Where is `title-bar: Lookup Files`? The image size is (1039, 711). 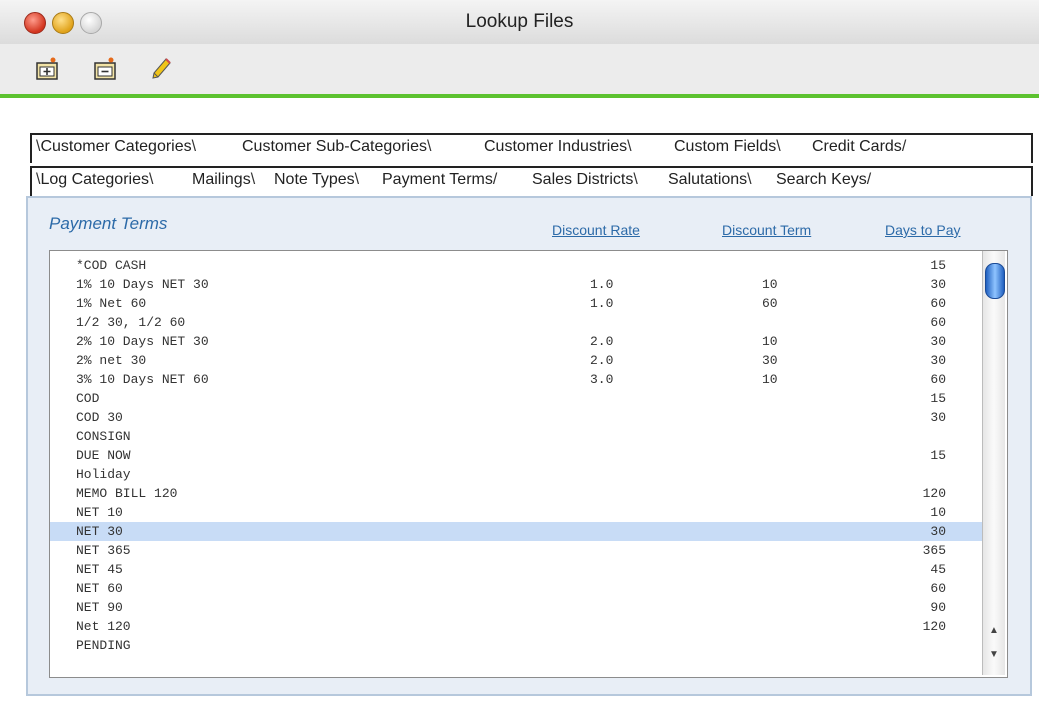 title-bar: Lookup Files is located at coordinates (519, 22).